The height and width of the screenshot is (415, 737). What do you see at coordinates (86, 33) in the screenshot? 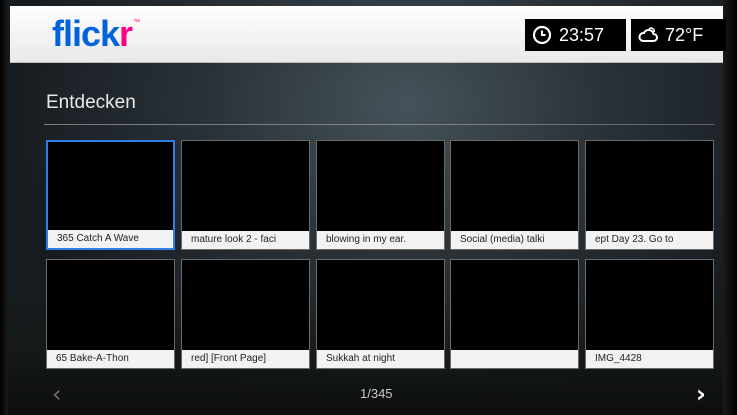
I see `logo-flick: flick` at bounding box center [86, 33].